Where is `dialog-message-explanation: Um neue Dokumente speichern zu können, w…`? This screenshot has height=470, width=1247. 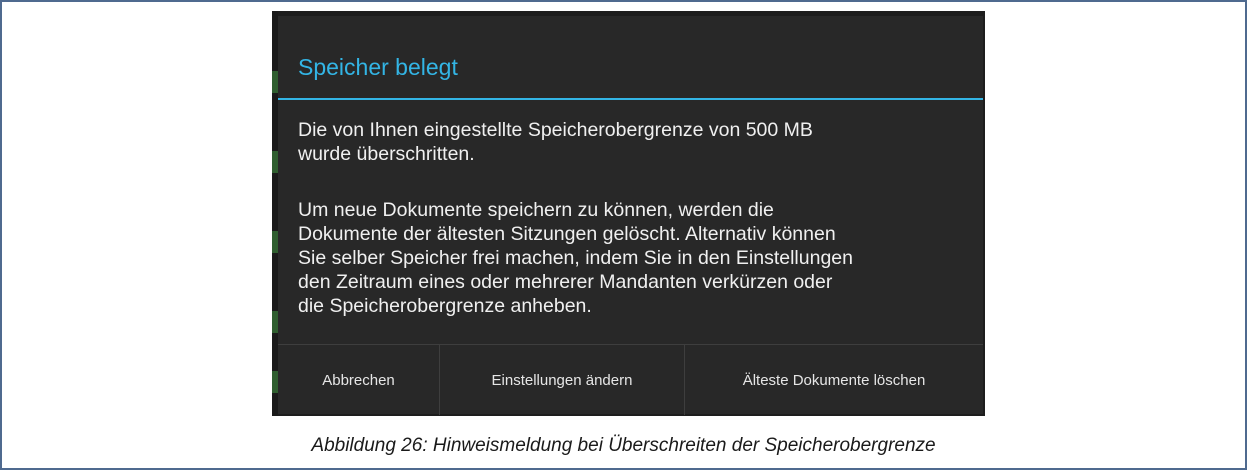 dialog-message-explanation: Um neue Dokumente speichern zu können, w… is located at coordinates (575, 258).